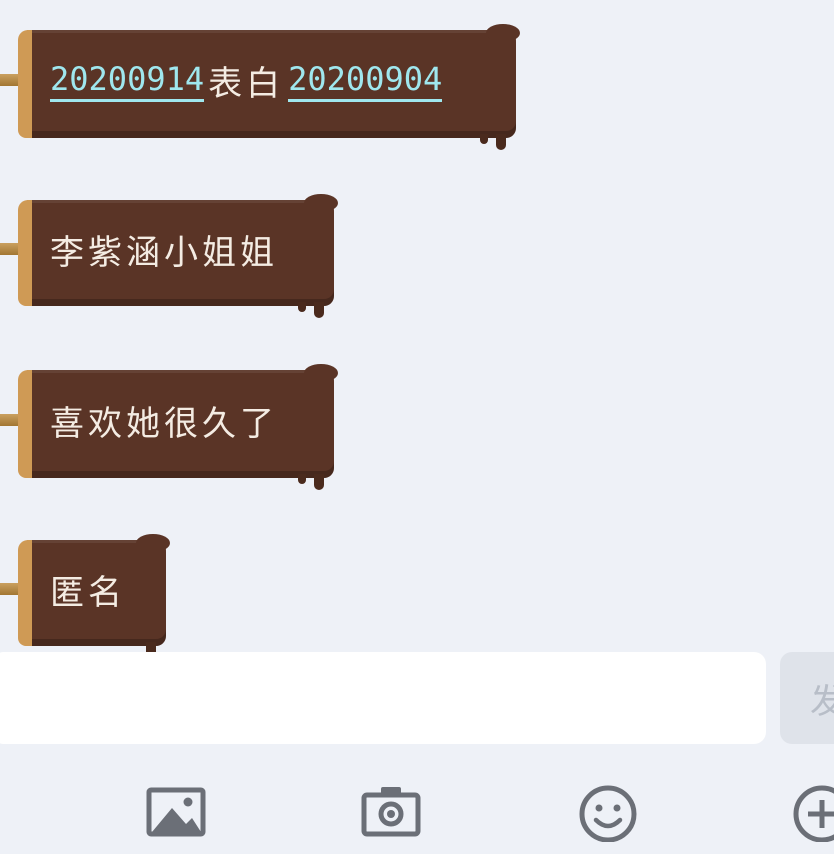  I want to click on message-text: 李紫涵小姐姐, so click(164, 252).